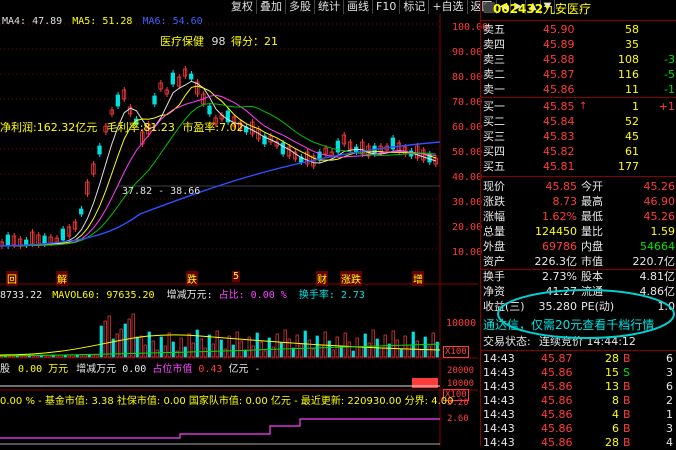 The width and height of the screenshot is (676, 450). What do you see at coordinates (578, 216) in the screenshot?
I see `quote-row: 涨幅 1.62% 最低 45.26` at bounding box center [578, 216].